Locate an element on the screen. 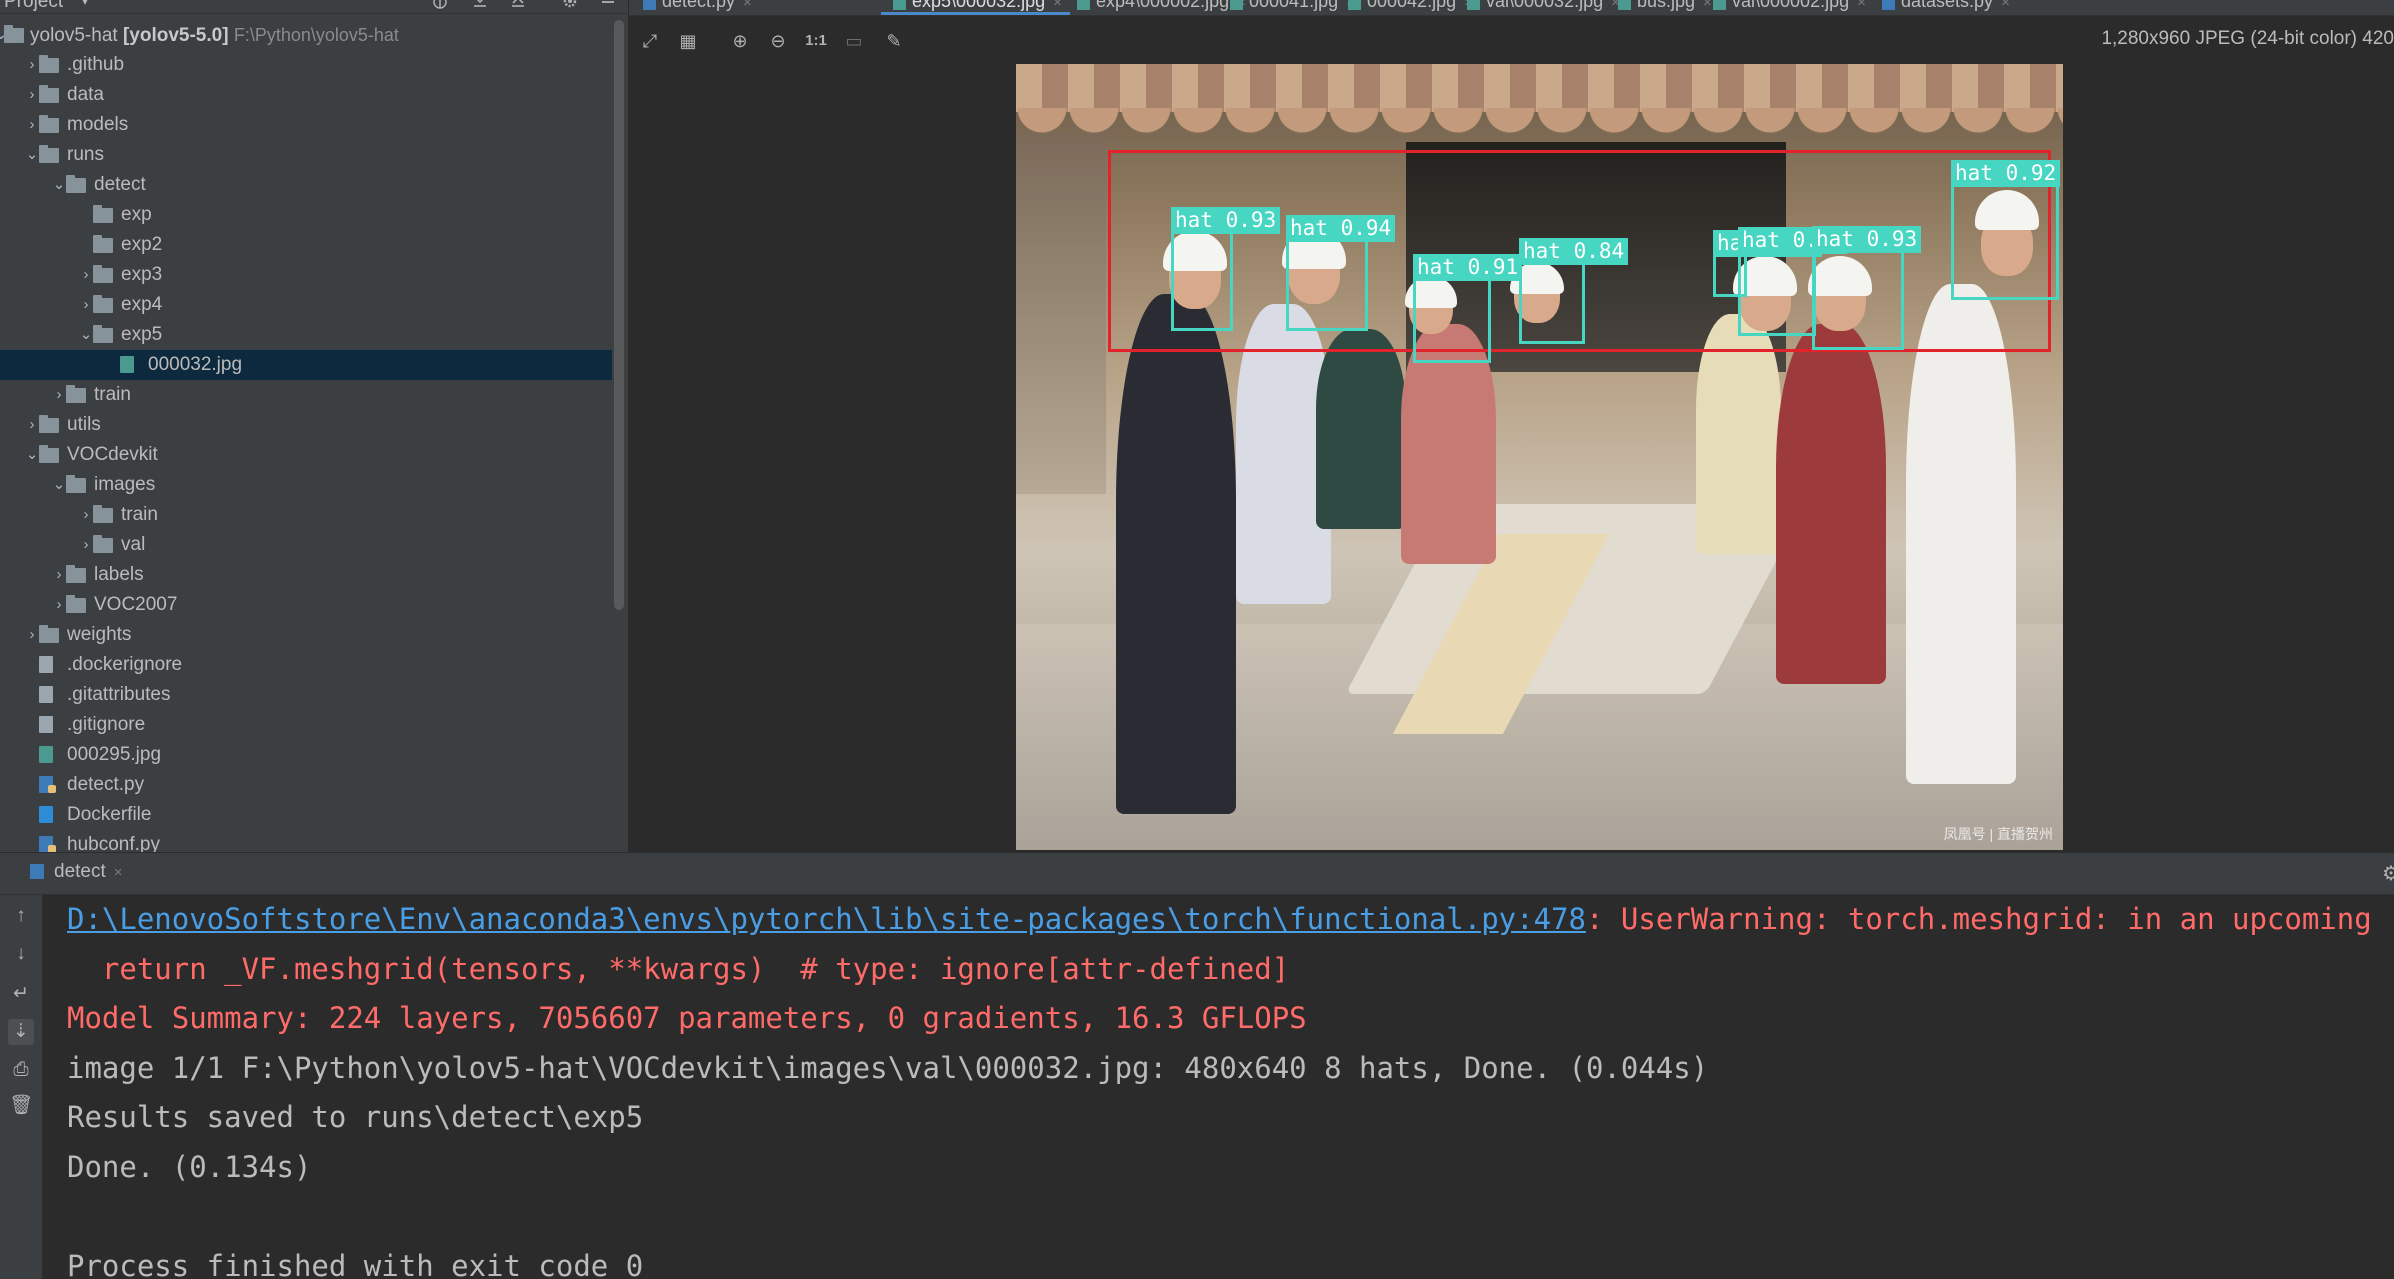 The image size is (2394, 1279). editor-tab: exp5\000032.jpg × is located at coordinates (975, 8).